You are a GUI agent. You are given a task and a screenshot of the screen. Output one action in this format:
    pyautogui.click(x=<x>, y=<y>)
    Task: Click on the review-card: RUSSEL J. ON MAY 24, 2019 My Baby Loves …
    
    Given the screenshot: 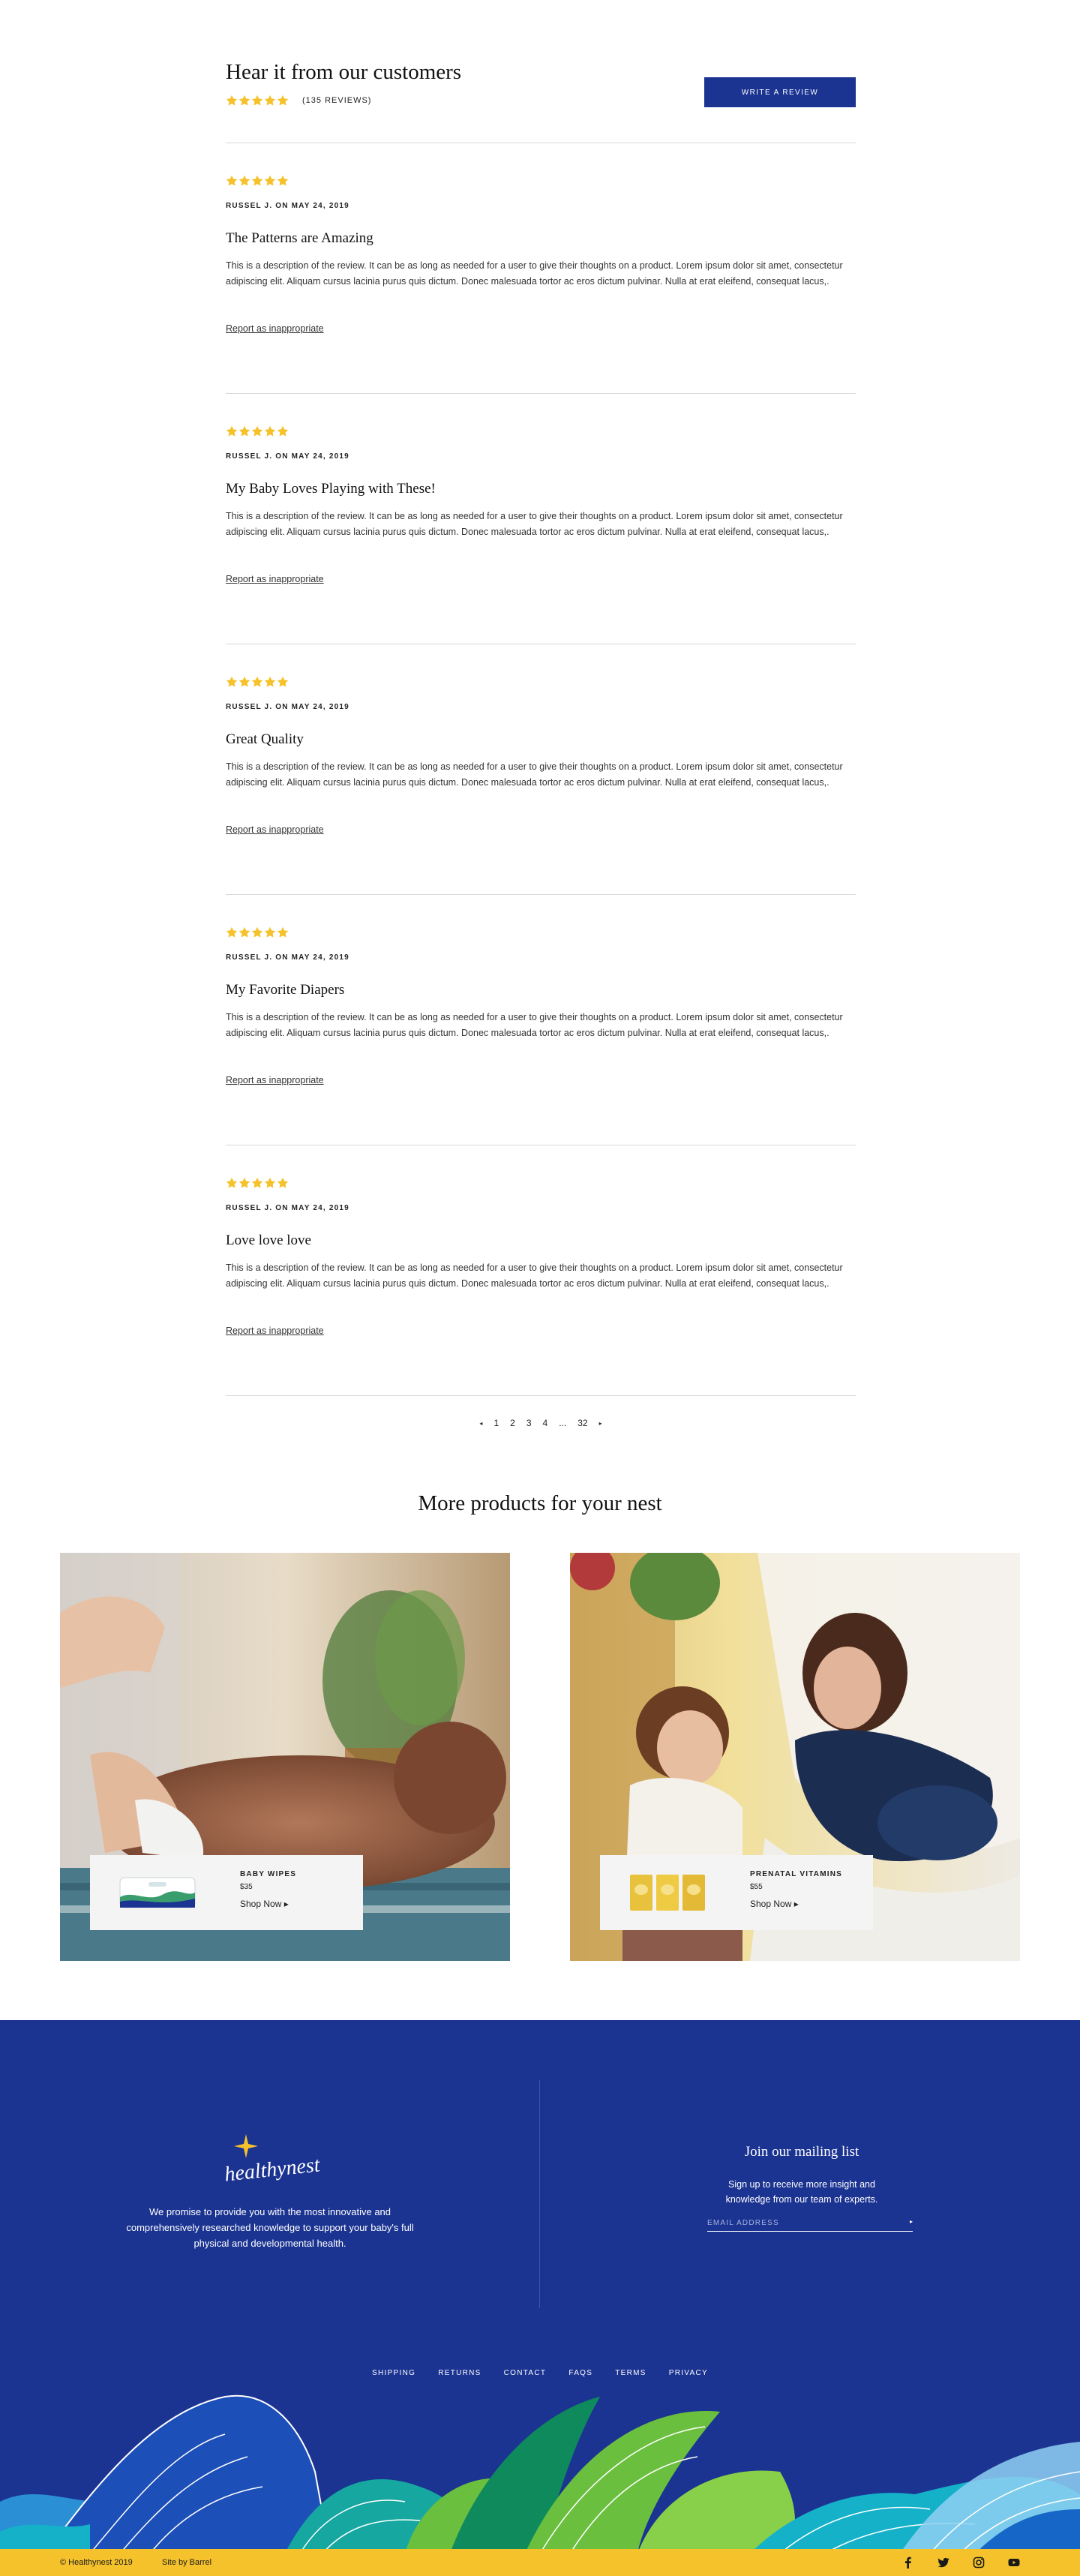 What is the action you would take?
    pyautogui.click(x=541, y=519)
    